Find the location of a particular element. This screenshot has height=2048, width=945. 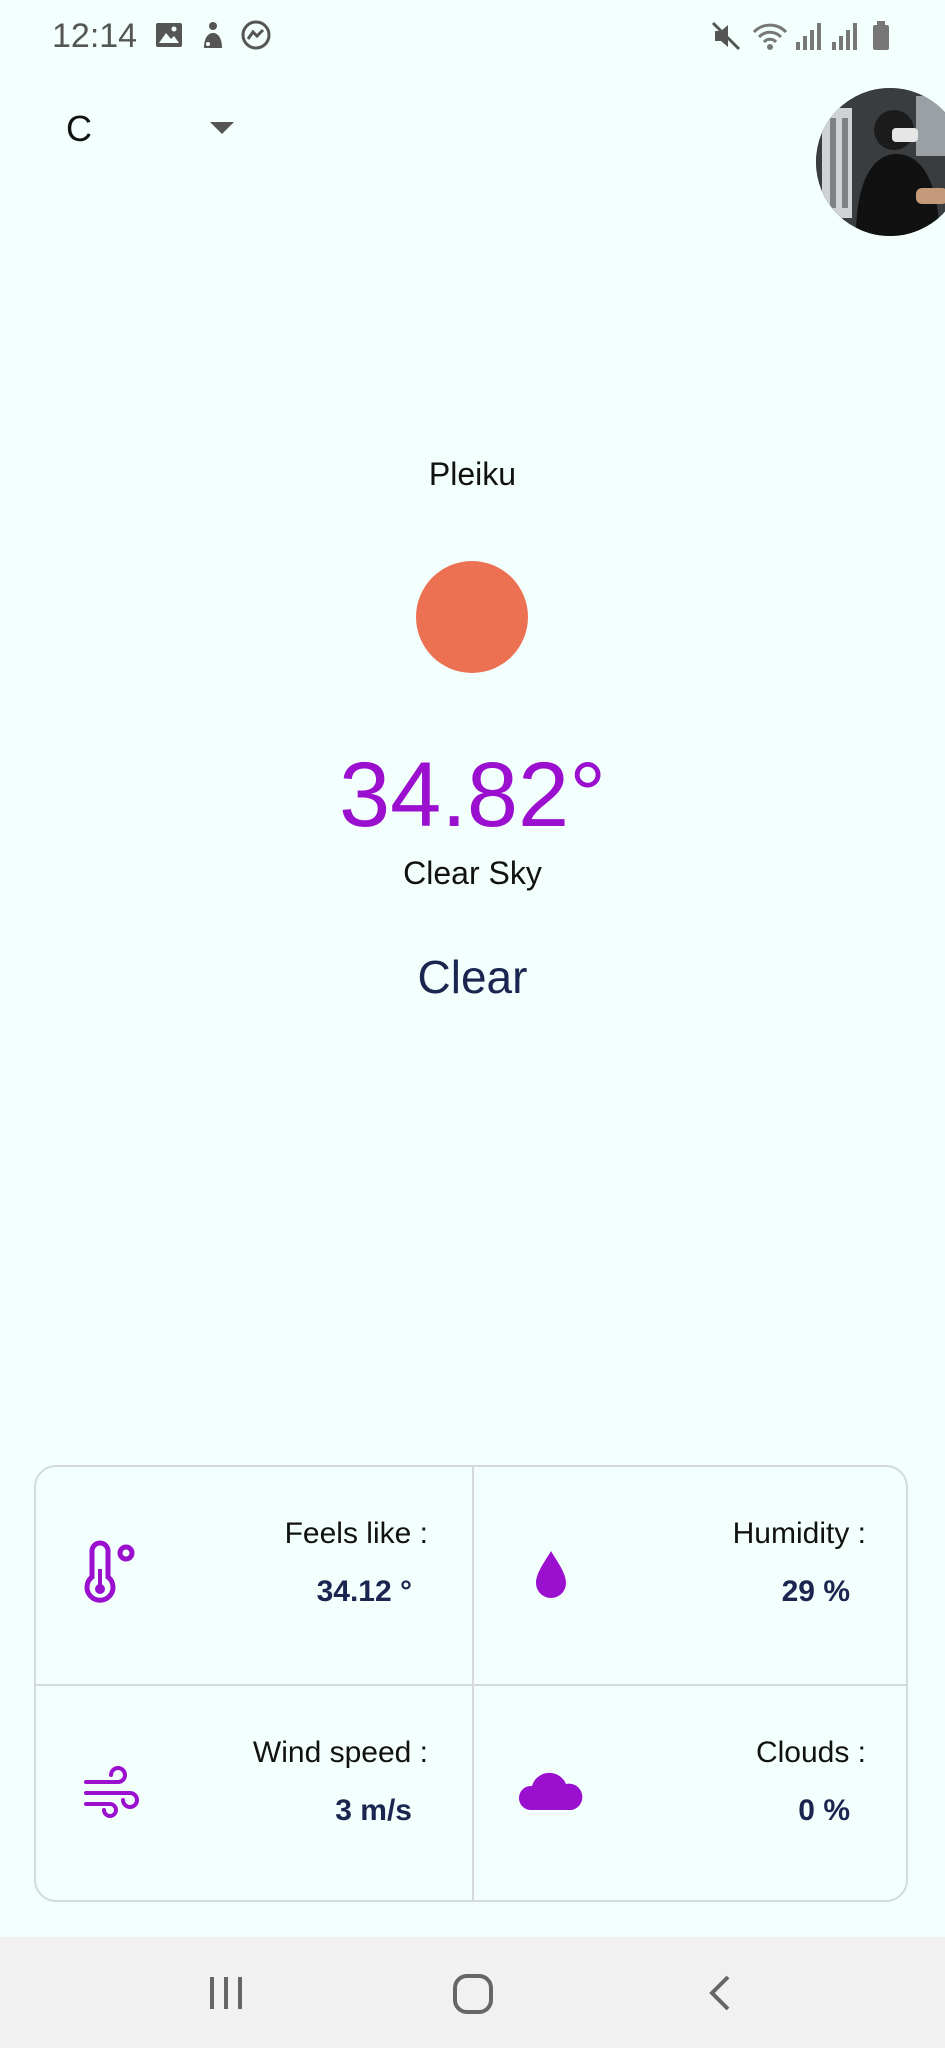

stat-value: 29 % is located at coordinates (815, 1591).